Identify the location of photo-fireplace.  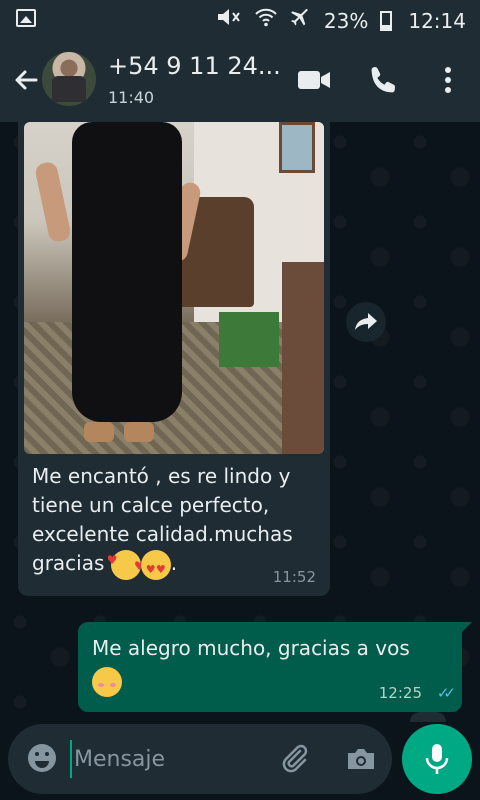
(303, 358).